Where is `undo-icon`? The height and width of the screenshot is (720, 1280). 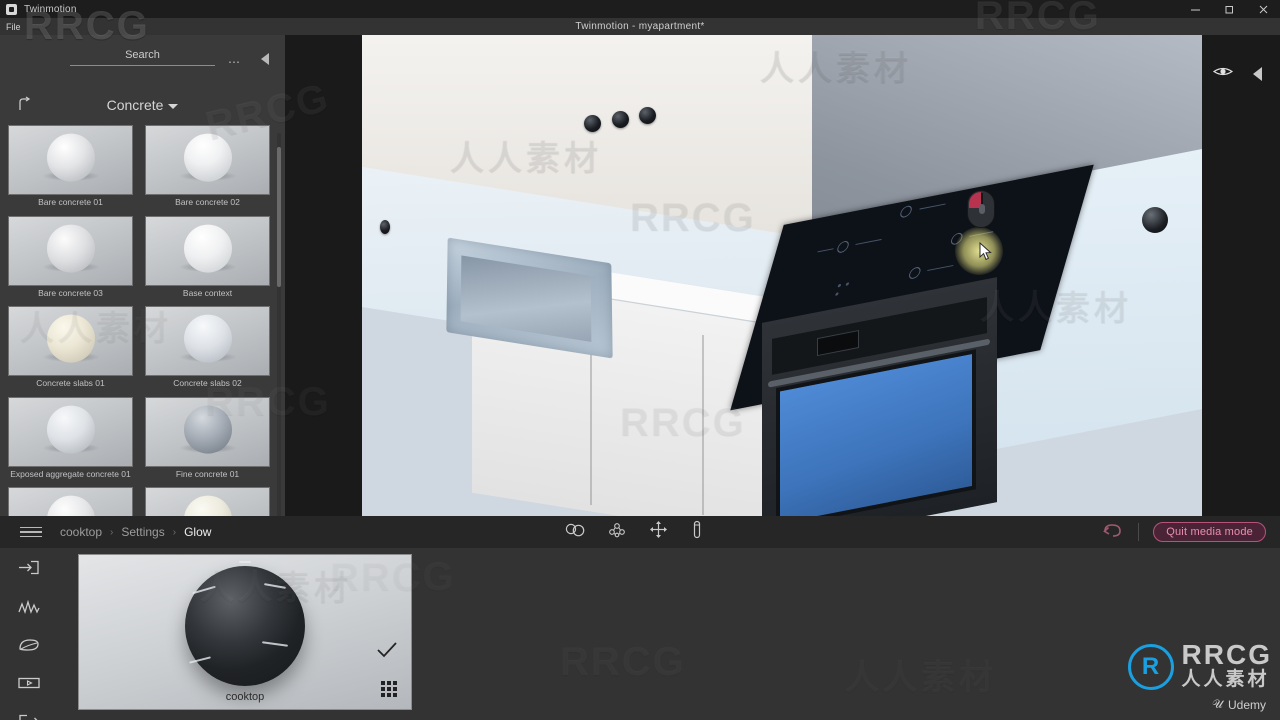
undo-icon is located at coordinates (1113, 532).